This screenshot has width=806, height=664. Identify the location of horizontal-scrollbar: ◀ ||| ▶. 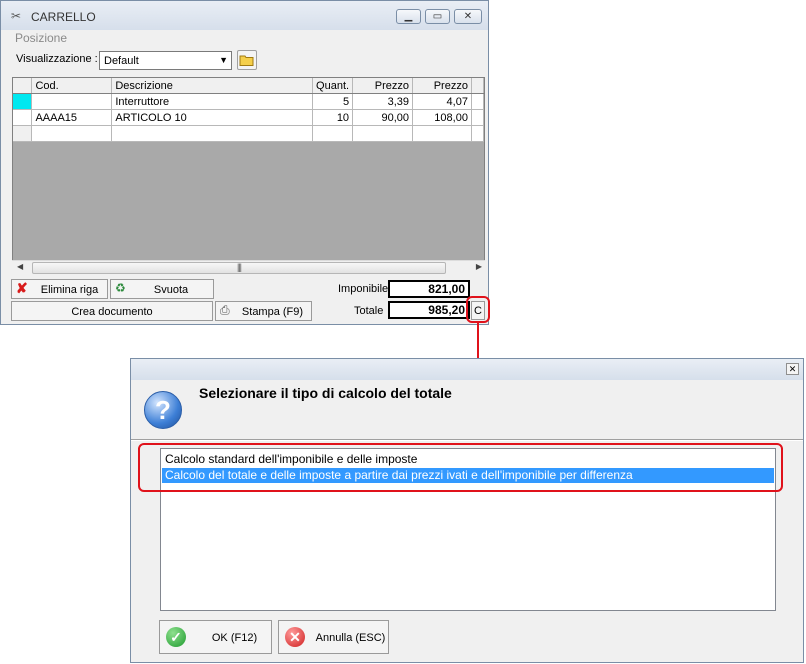
(248, 267).